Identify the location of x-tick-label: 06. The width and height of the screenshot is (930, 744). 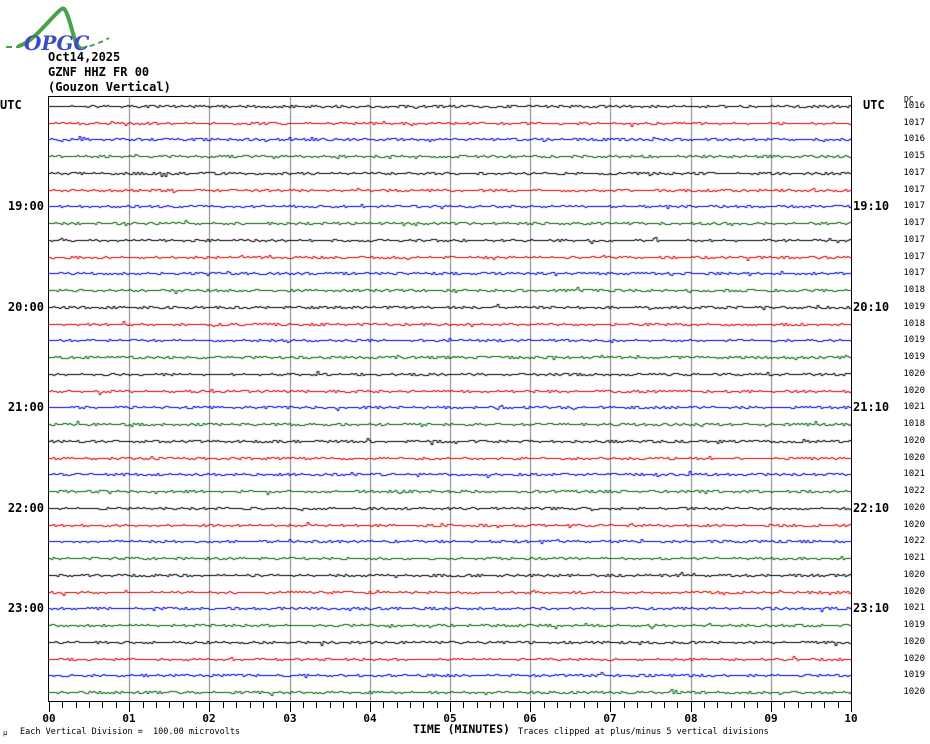
(530, 718).